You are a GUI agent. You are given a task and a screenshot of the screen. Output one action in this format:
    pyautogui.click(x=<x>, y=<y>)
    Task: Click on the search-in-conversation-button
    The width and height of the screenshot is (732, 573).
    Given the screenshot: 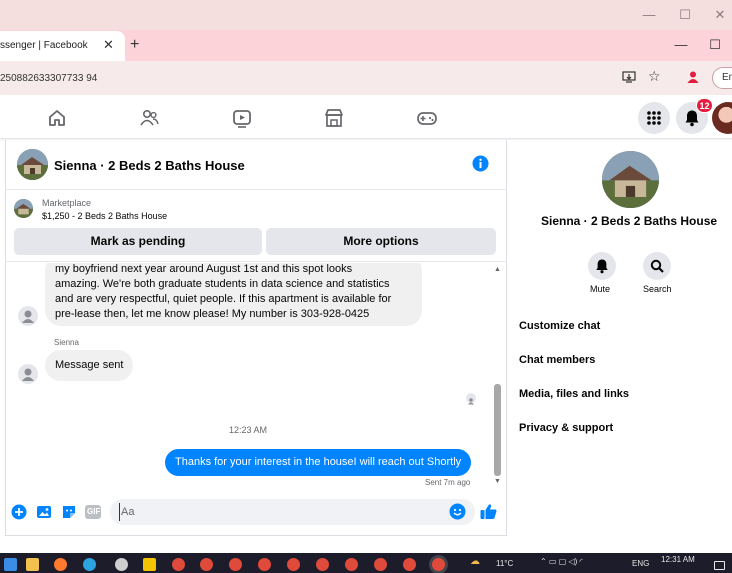 What is the action you would take?
    pyautogui.click(x=657, y=266)
    